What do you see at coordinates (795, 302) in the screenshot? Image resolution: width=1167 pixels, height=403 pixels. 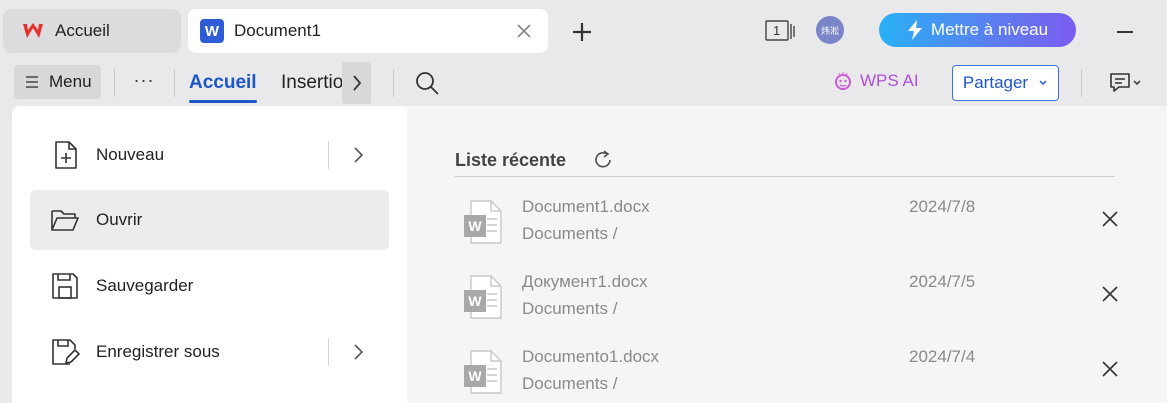 I see `recent-file-row: W Документ1.docx Documents / 2024/7/5` at bounding box center [795, 302].